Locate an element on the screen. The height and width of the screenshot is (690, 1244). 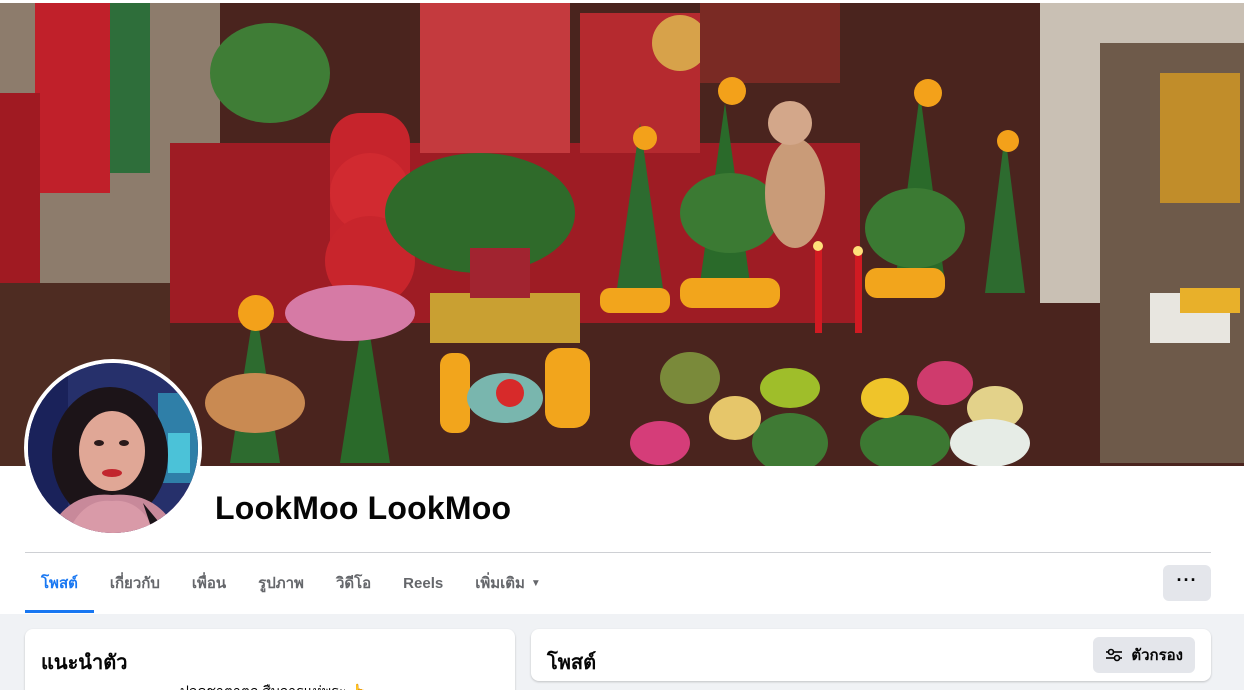
tab-friends-label: เพื่อน is located at coordinates (209, 583).